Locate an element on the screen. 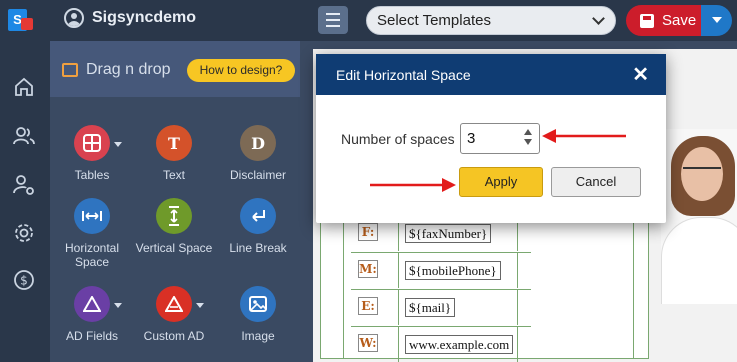 This screenshot has width=737, height=362. profile-photo is located at coordinates (699, 216).